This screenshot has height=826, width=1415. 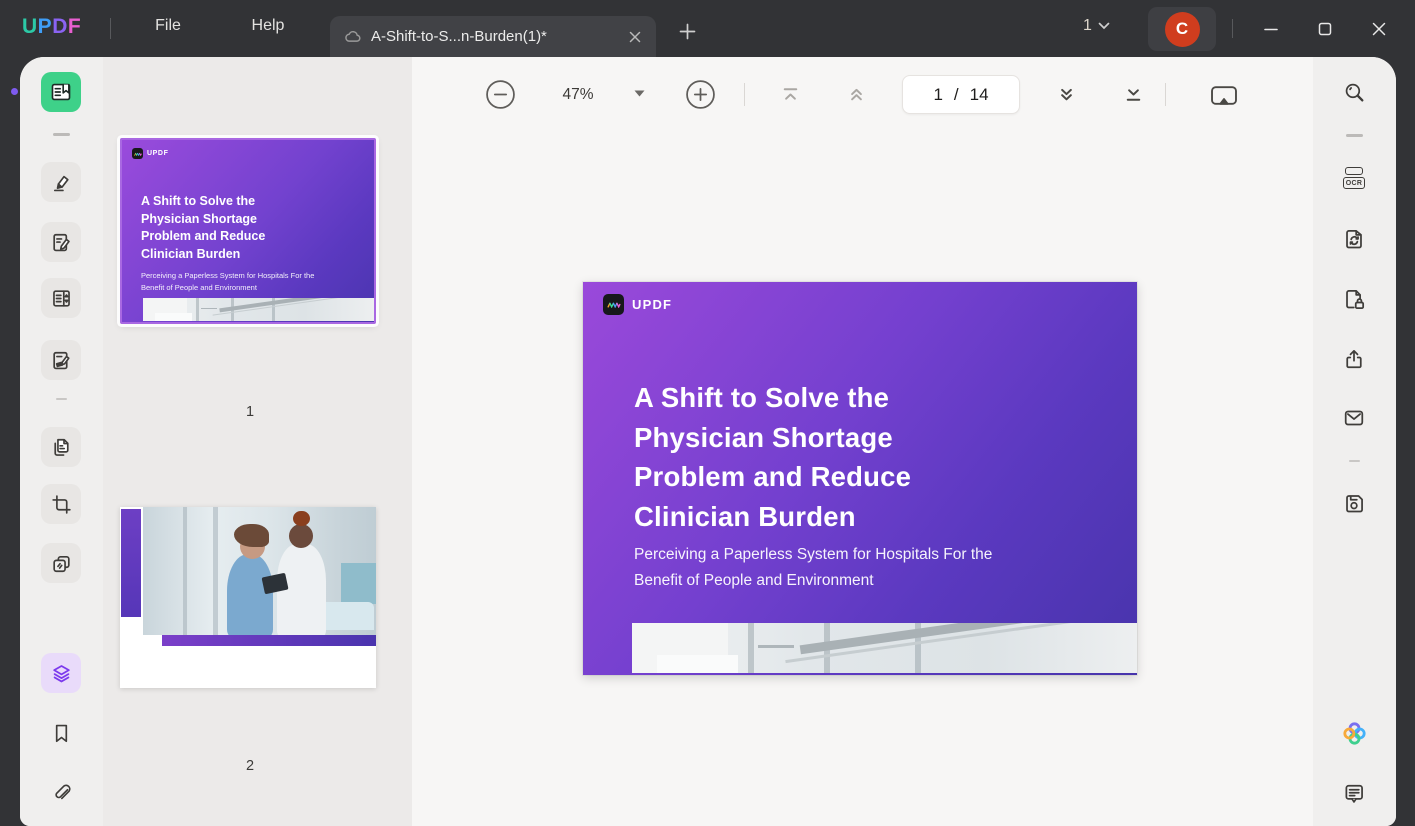 I want to click on first-page-button, so click(x=790, y=94).